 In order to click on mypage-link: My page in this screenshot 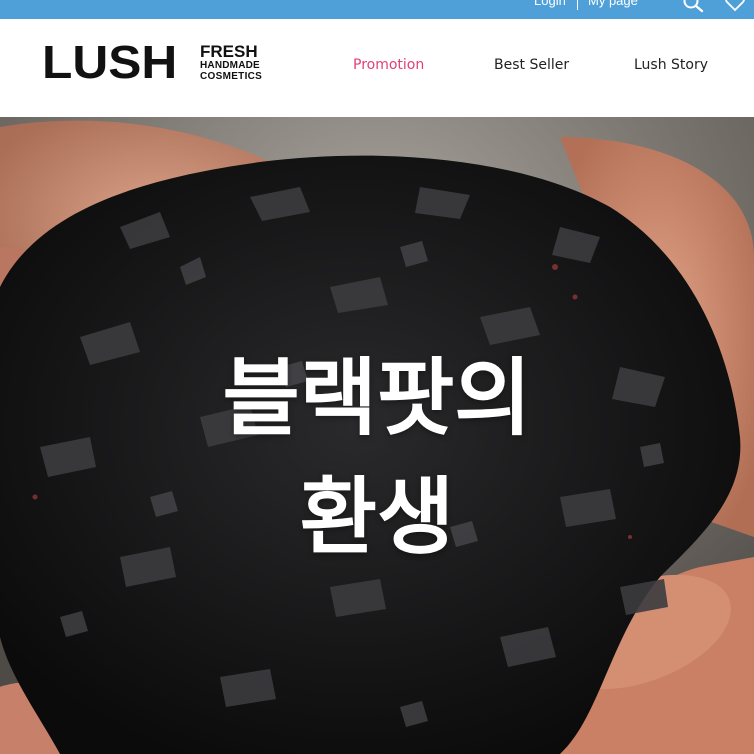, I will do `click(613, 4)`.